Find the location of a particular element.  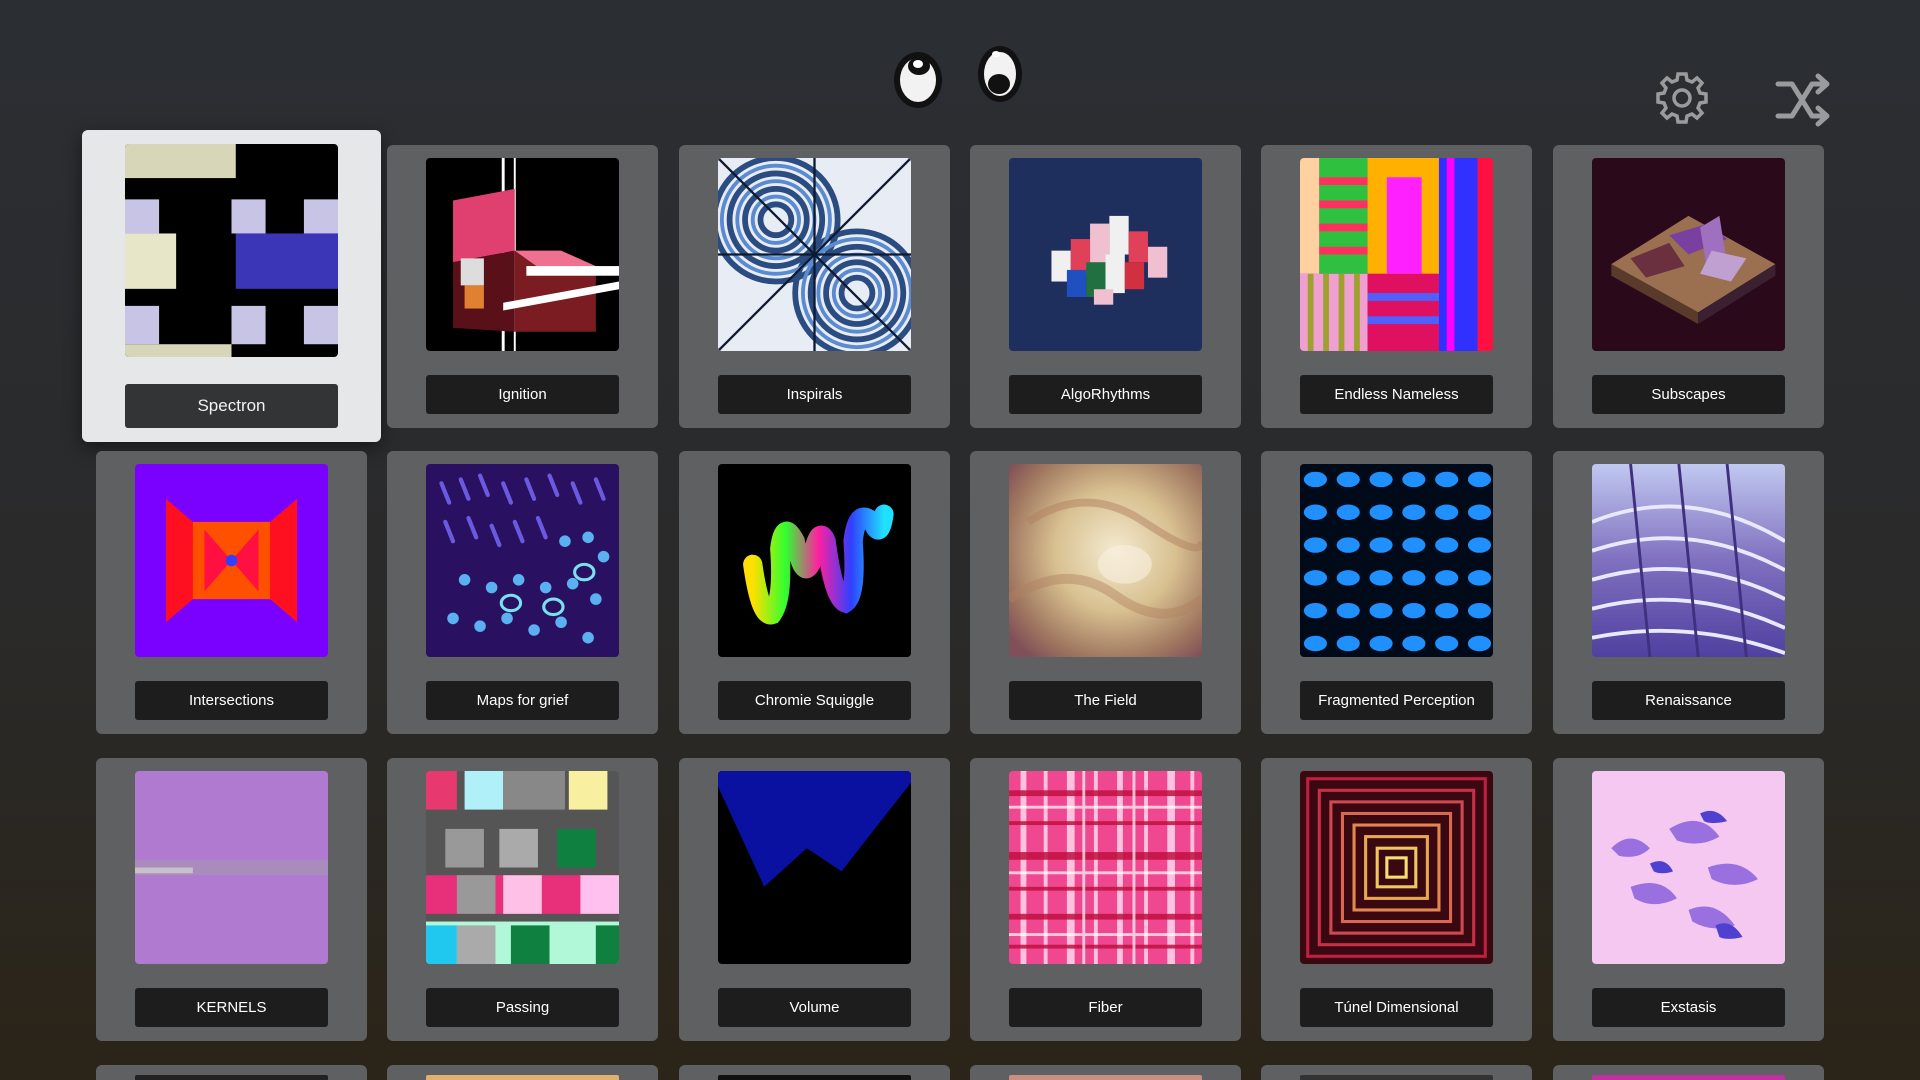

tile-label: Fragmented Perception is located at coordinates (1396, 700).